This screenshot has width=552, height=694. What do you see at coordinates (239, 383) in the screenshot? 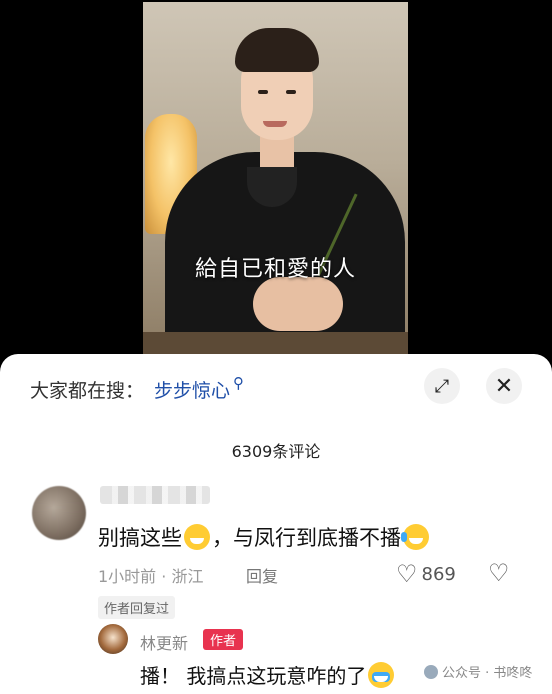
I see `search-icon: ⚲` at bounding box center [239, 383].